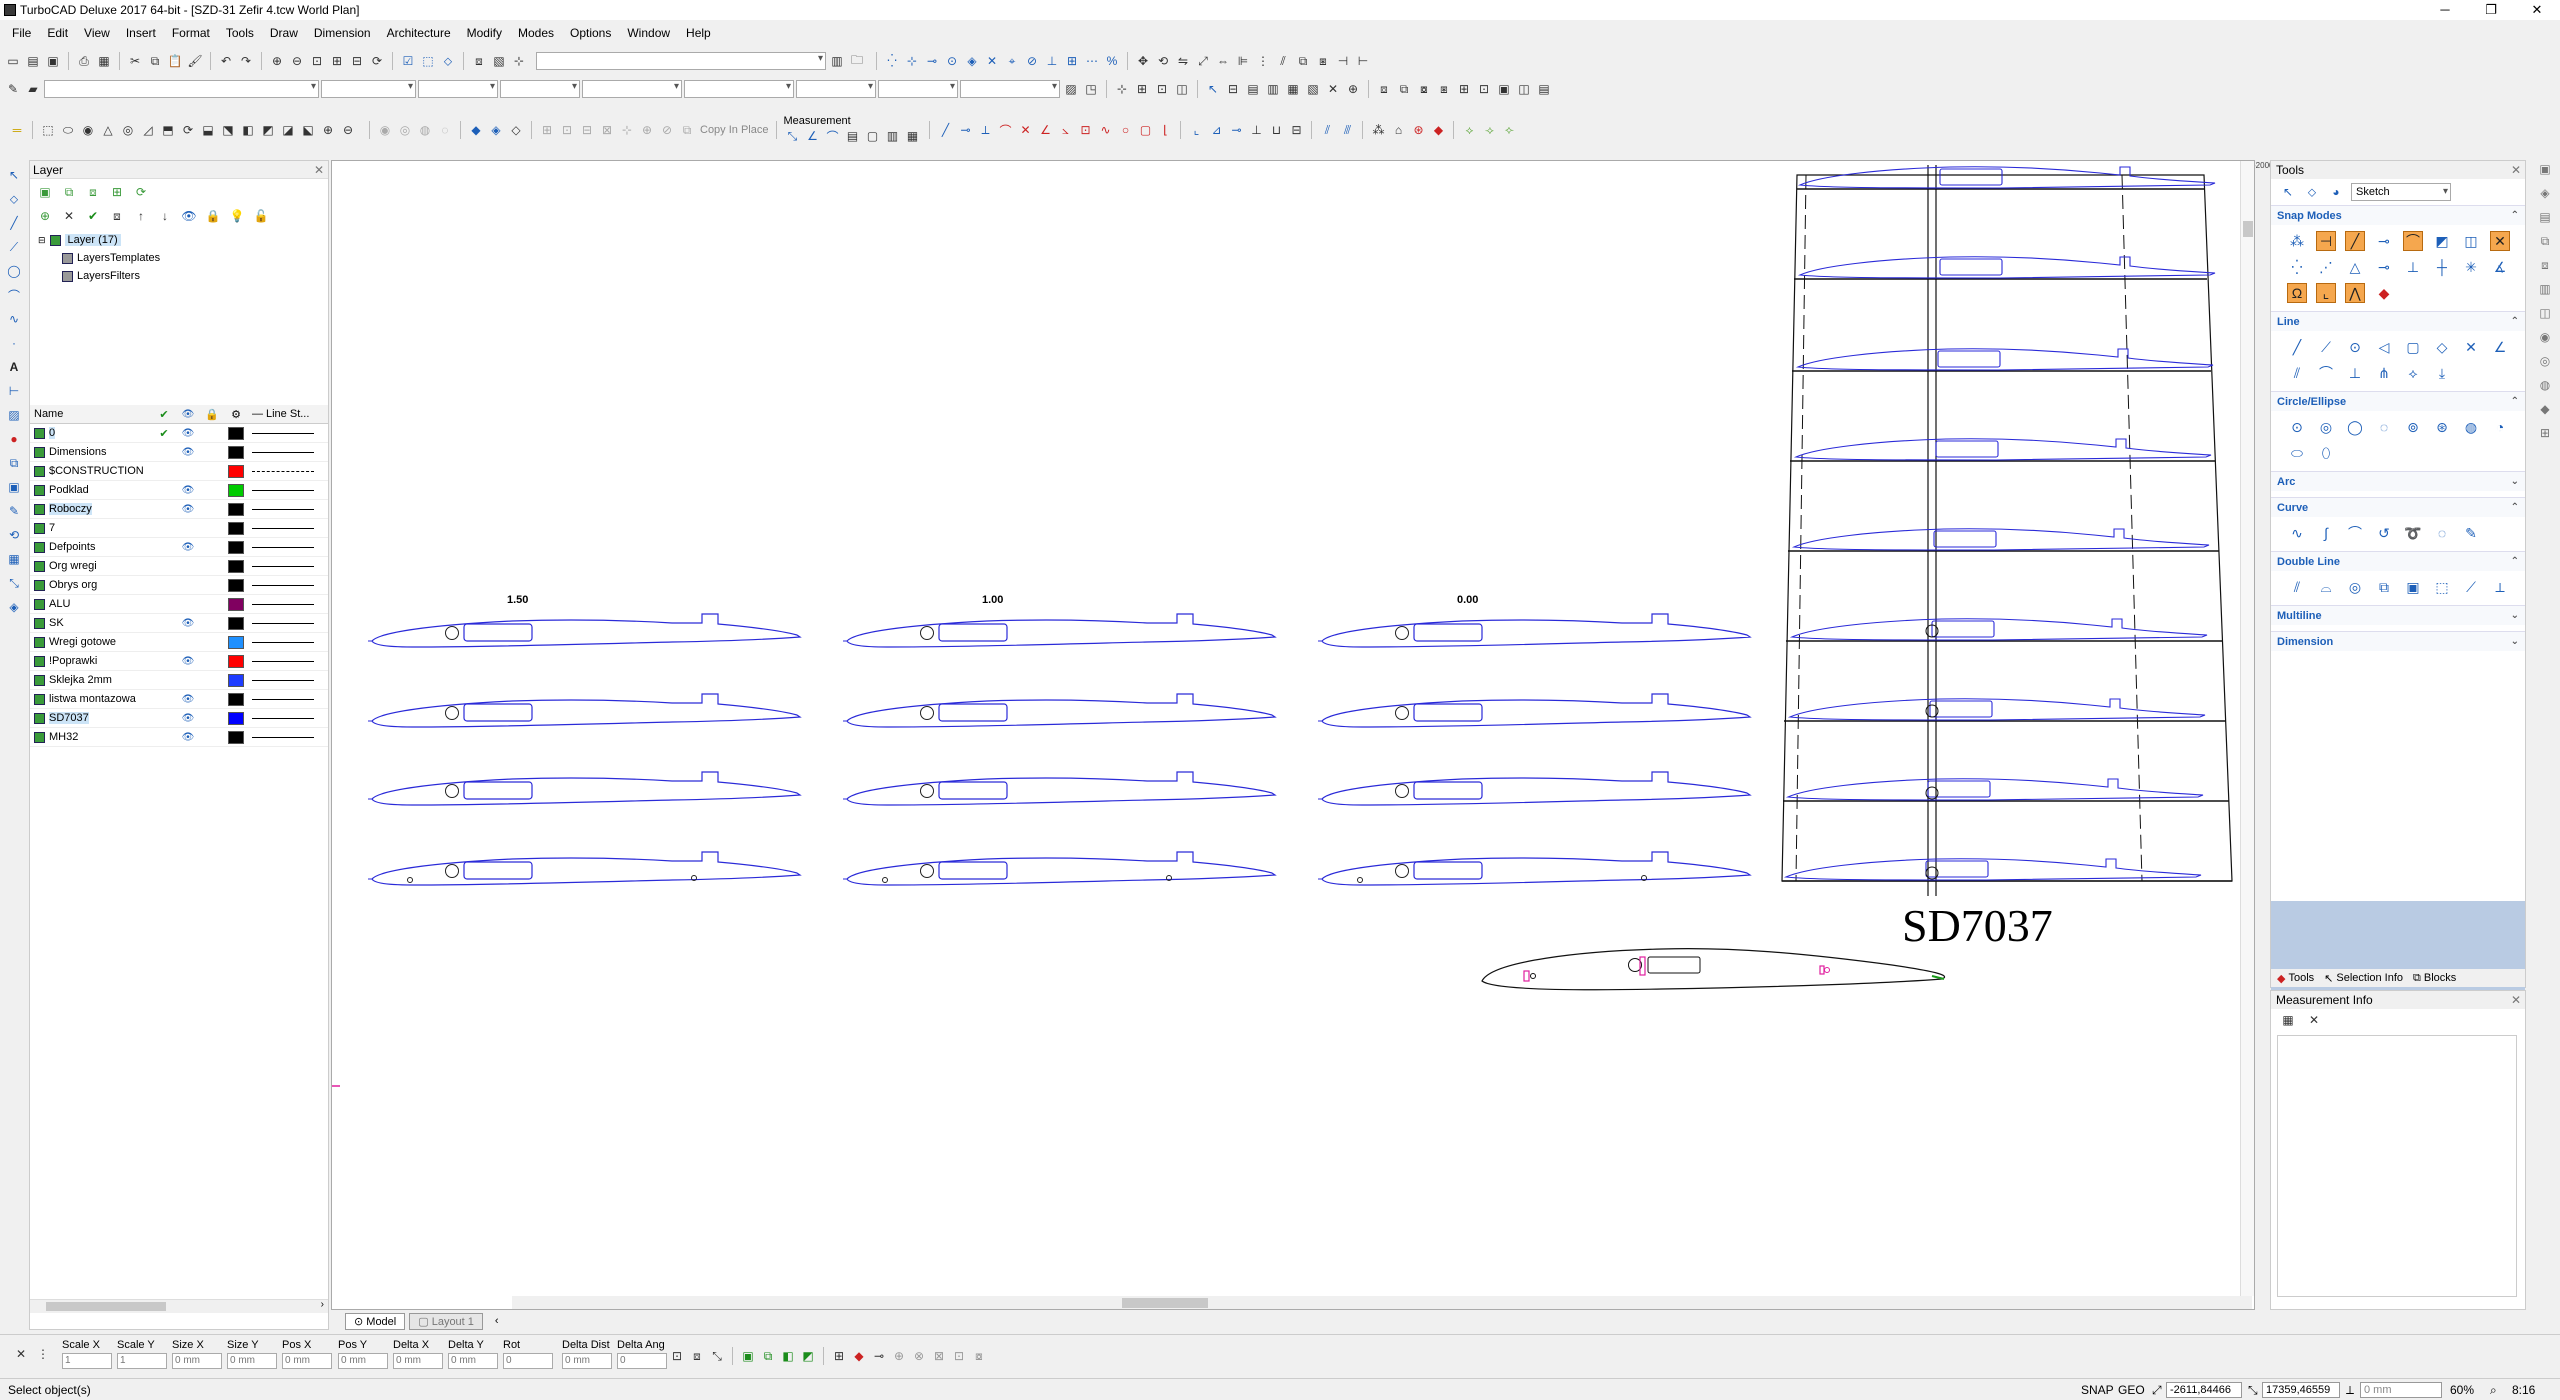 Image resolution: width=2560 pixels, height=1400 pixels. What do you see at coordinates (91, 718) in the screenshot?
I see `layer-name-cell: SD7037` at bounding box center [91, 718].